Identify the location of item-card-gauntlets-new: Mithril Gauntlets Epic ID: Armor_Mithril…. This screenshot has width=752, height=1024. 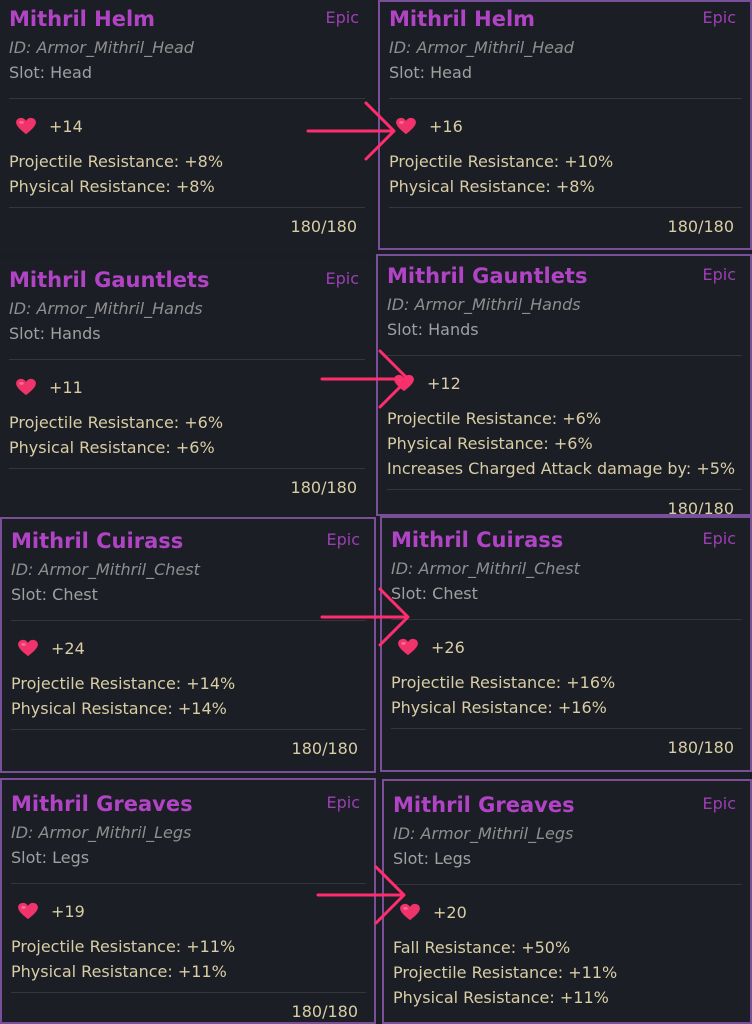
(564, 385).